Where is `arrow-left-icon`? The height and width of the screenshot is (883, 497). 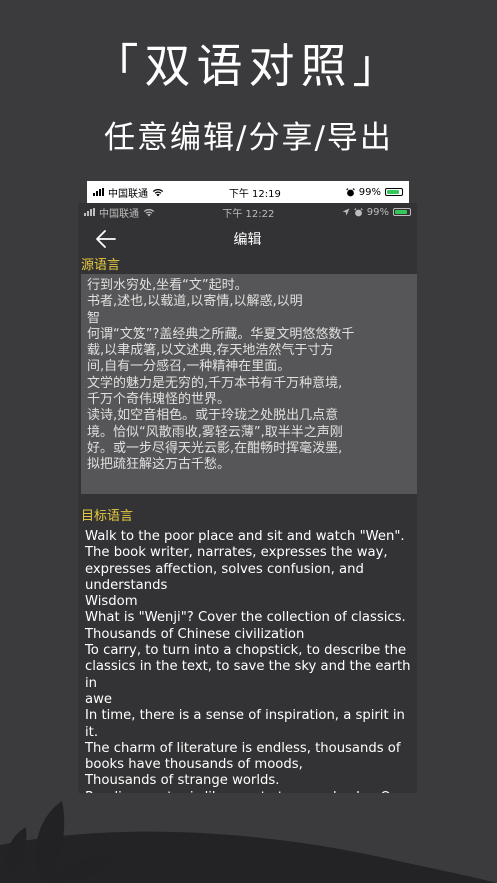
arrow-left-icon is located at coordinates (106, 239).